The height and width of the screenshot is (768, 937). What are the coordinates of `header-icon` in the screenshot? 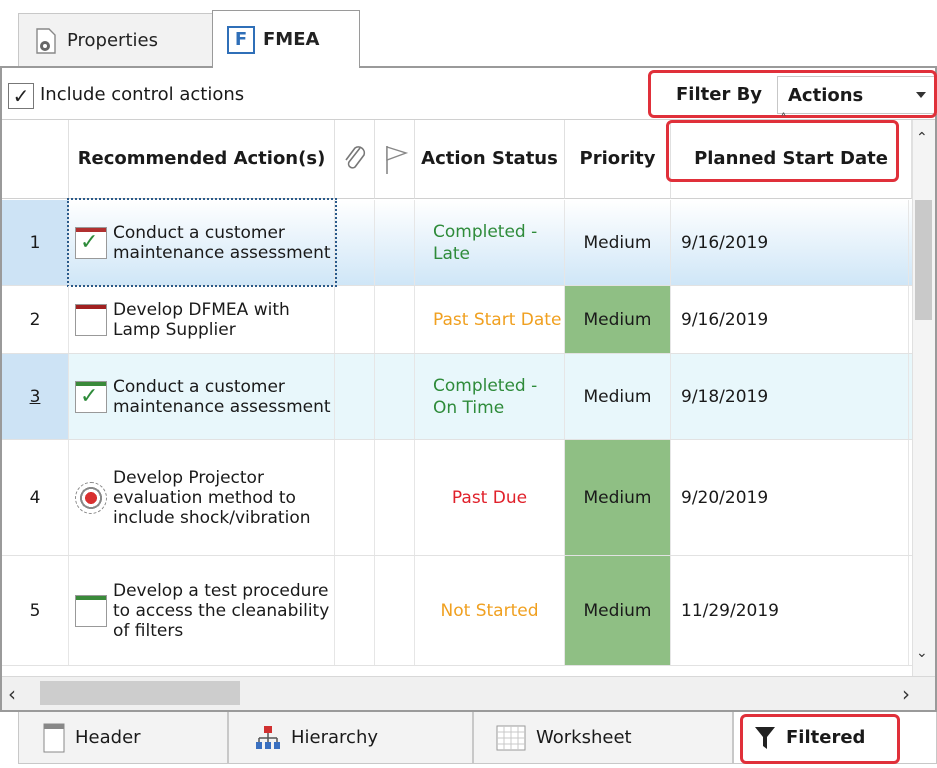 It's located at (54, 737).